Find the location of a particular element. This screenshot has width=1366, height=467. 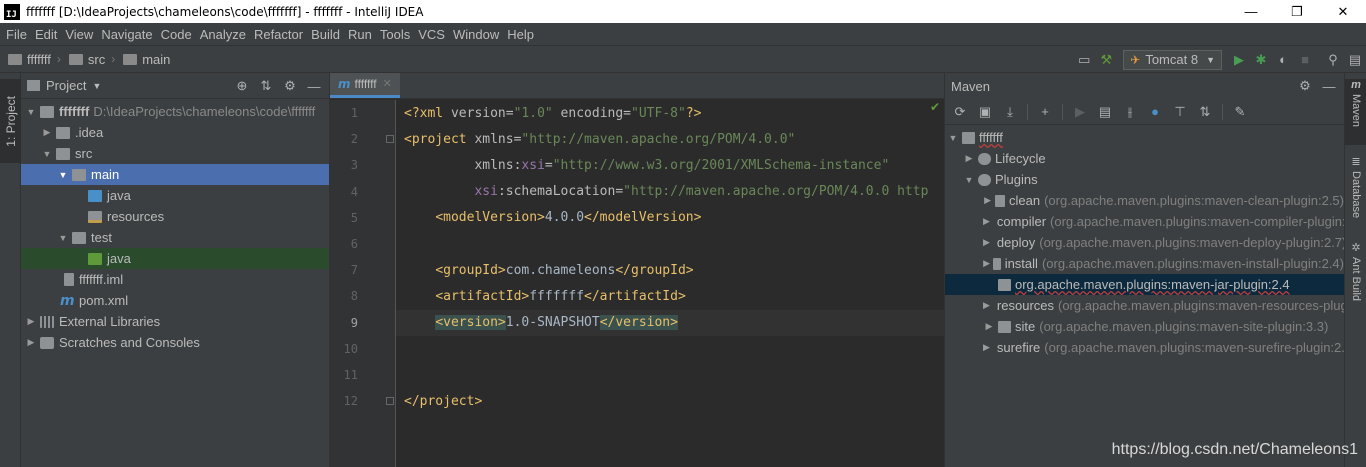

maximize-button: ❐ is located at coordinates (1297, 11).